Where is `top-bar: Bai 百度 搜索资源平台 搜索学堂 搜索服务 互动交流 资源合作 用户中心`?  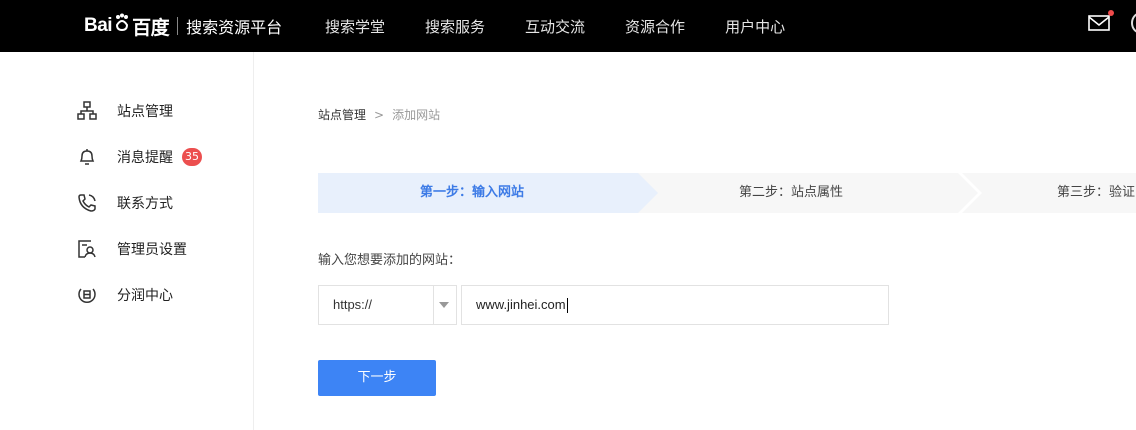 top-bar: Bai 百度 搜索资源平台 搜索学堂 搜索服务 互动交流 资源合作 用户中心 is located at coordinates (568, 26).